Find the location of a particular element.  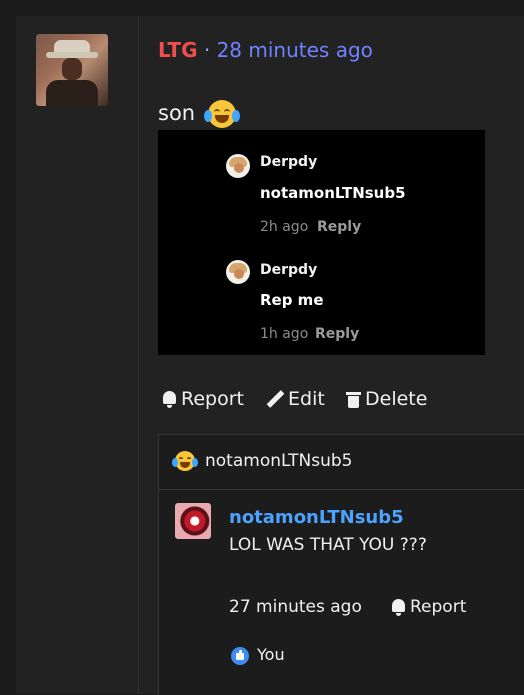

reply-report-button: Report is located at coordinates (428, 607).